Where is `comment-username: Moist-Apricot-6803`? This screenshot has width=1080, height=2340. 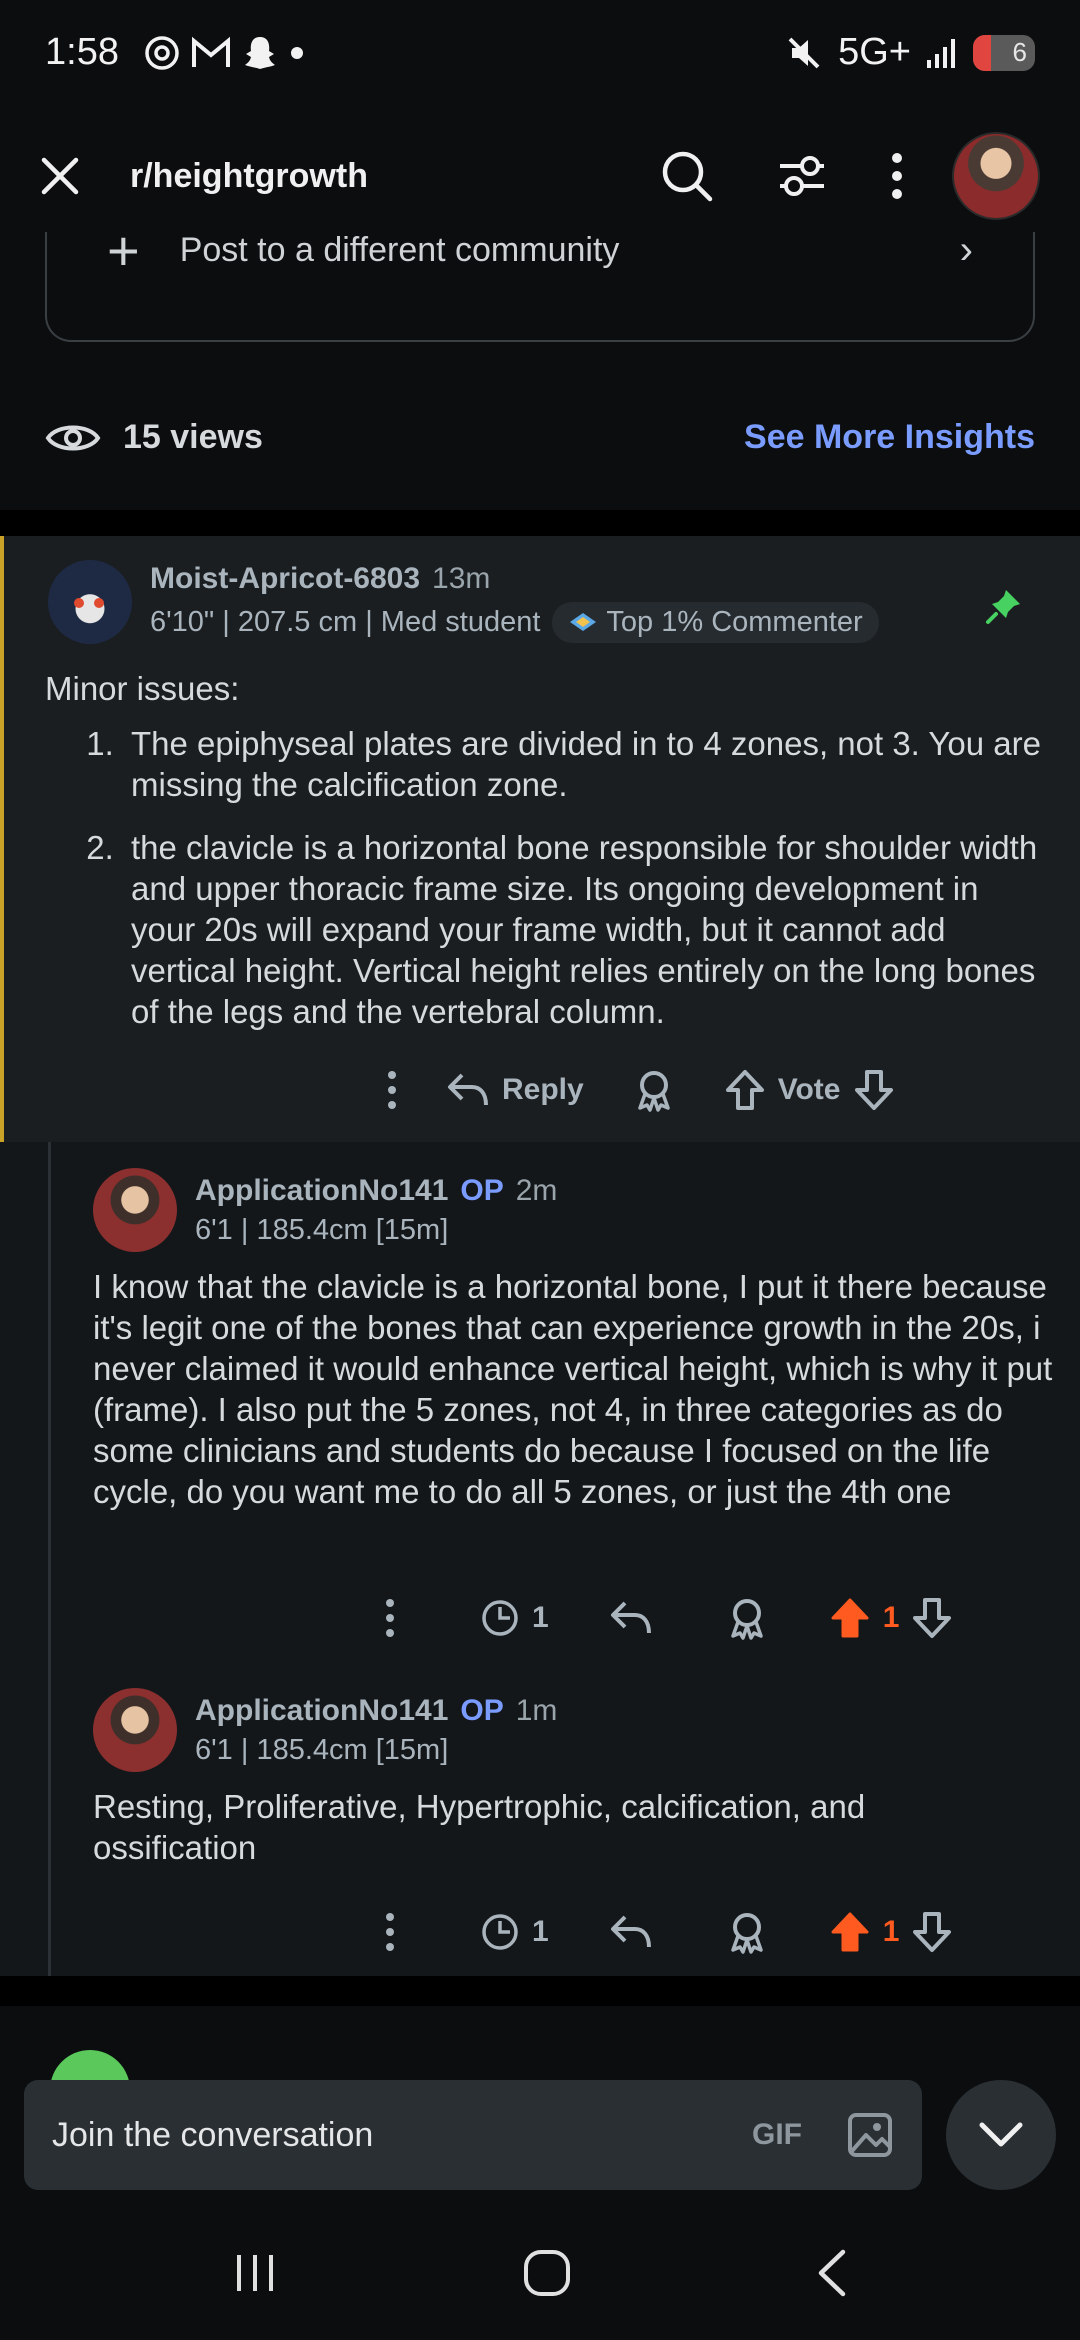
comment-username: Moist-Apricot-6803 is located at coordinates (285, 579).